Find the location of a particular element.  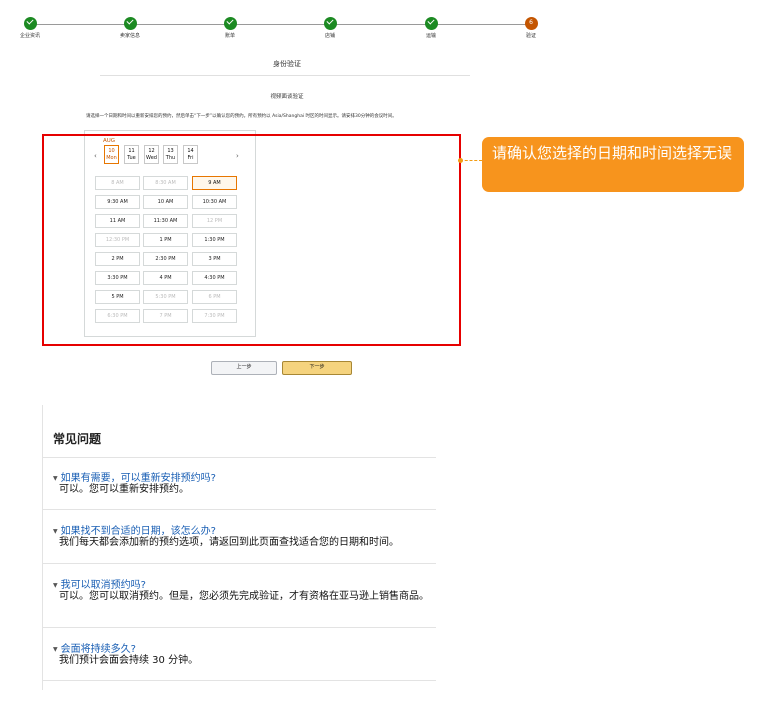

previous-button: 上一步 is located at coordinates (244, 368).